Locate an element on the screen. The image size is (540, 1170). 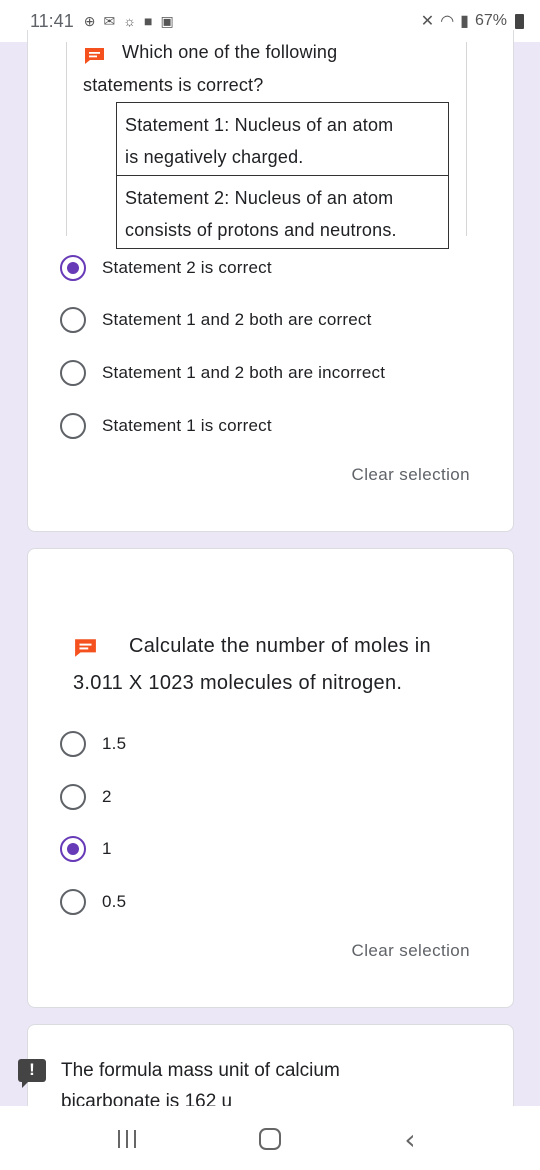
feedback-alert-icon is located at coordinates (32, 1073).